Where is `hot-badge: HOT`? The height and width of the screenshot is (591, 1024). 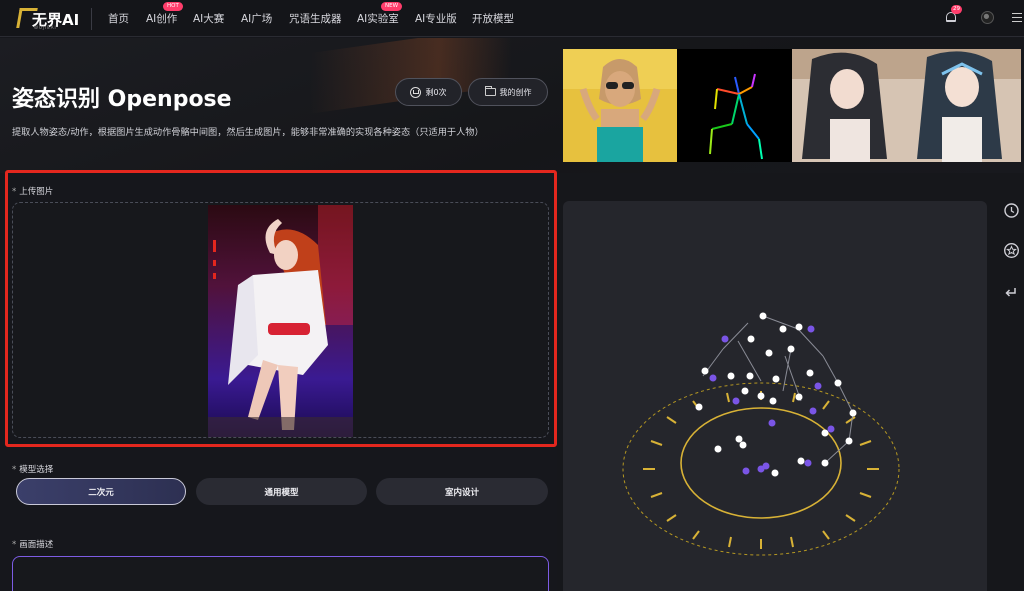
hot-badge: HOT is located at coordinates (173, 6).